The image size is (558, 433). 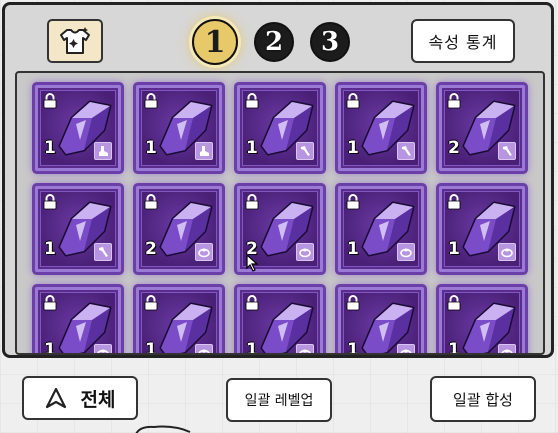 What do you see at coordinates (463, 41) in the screenshot?
I see `attribute-stats-button: 속성 통계` at bounding box center [463, 41].